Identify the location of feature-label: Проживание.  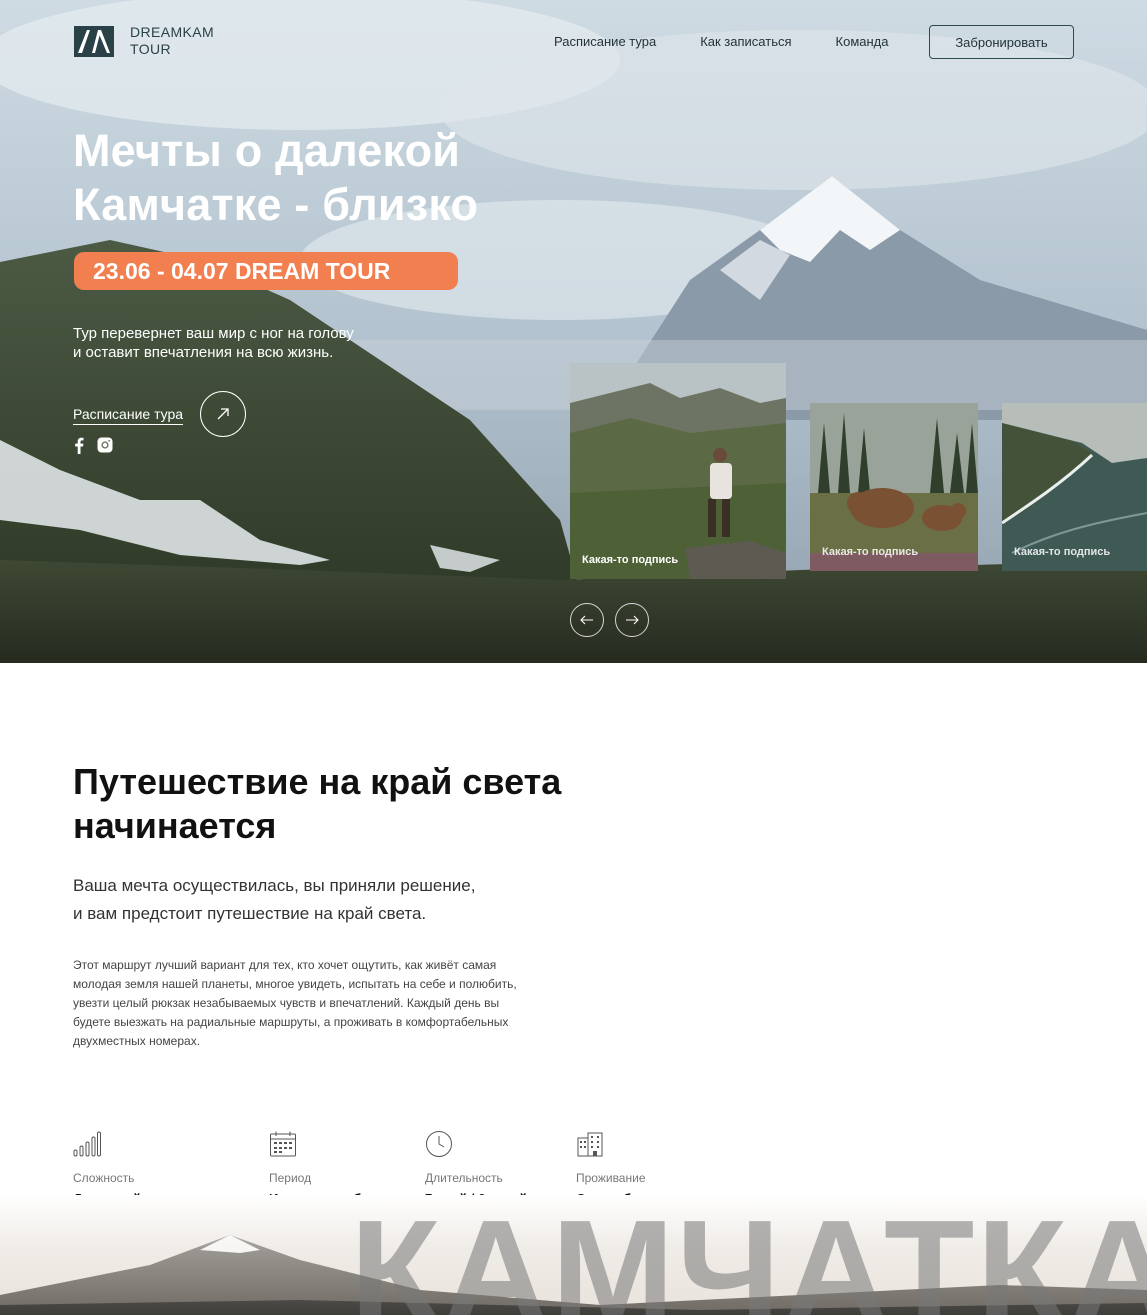
(611, 1178).